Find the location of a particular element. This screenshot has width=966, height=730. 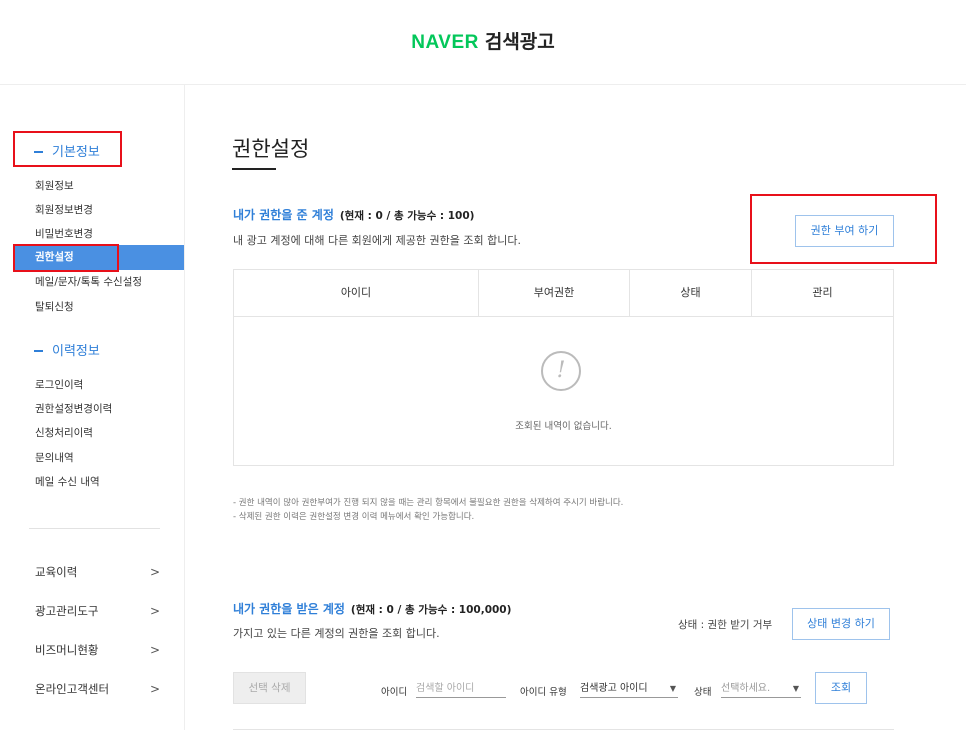

sidebar-item-login-history: 로그인이력 is located at coordinates (59, 385).